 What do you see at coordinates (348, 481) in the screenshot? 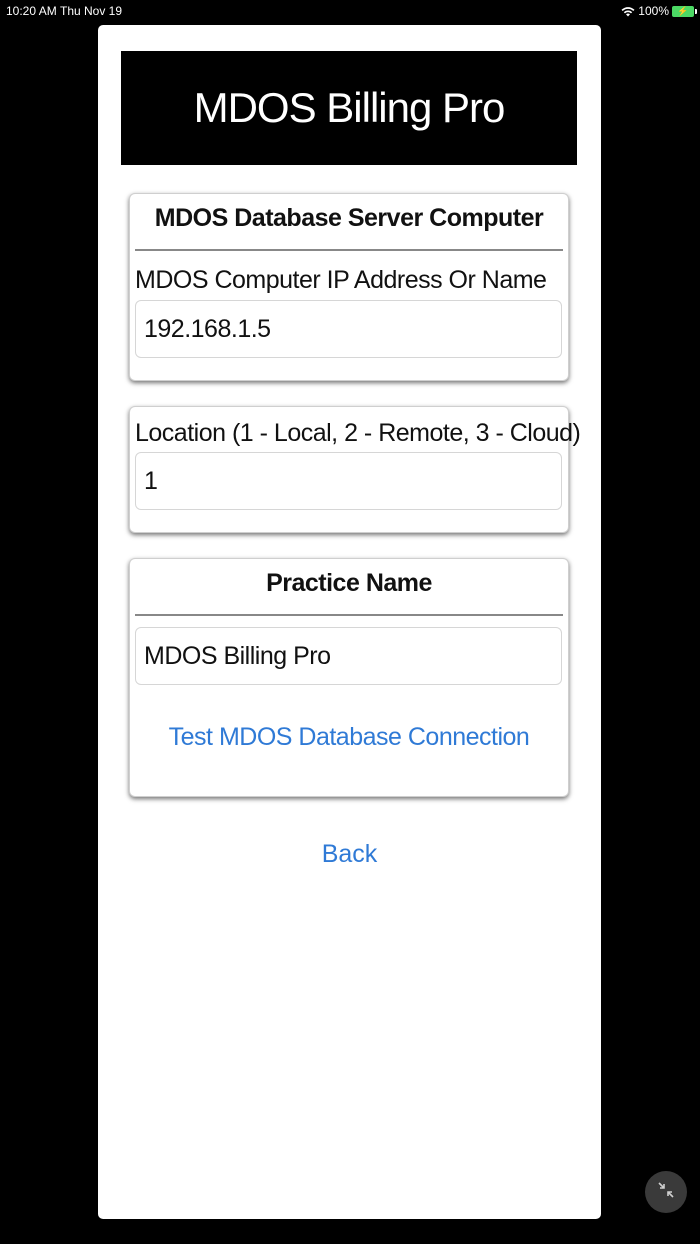
I see `location-input` at bounding box center [348, 481].